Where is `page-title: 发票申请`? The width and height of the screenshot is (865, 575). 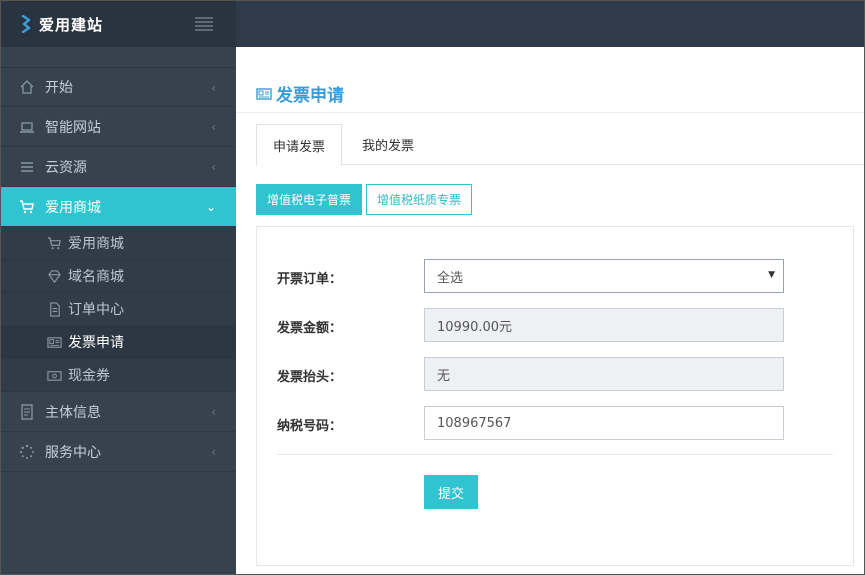 page-title: 发票申请 is located at coordinates (300, 93).